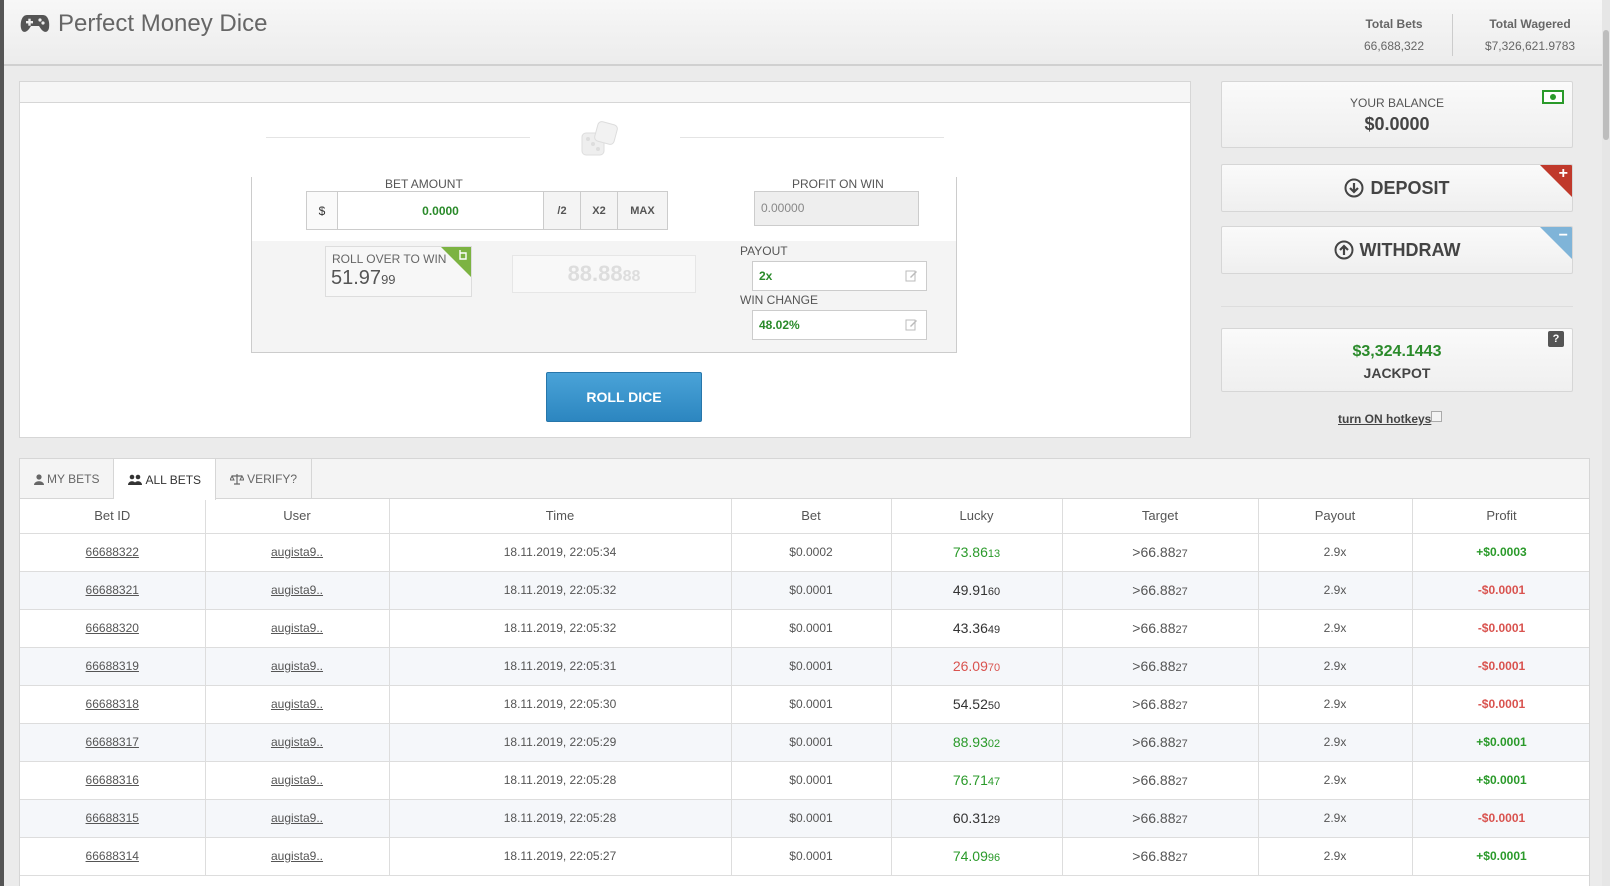 This screenshot has width=1610, height=886. Describe the element at coordinates (1394, 24) in the screenshot. I see `total-bets-label: Total Bets` at that location.